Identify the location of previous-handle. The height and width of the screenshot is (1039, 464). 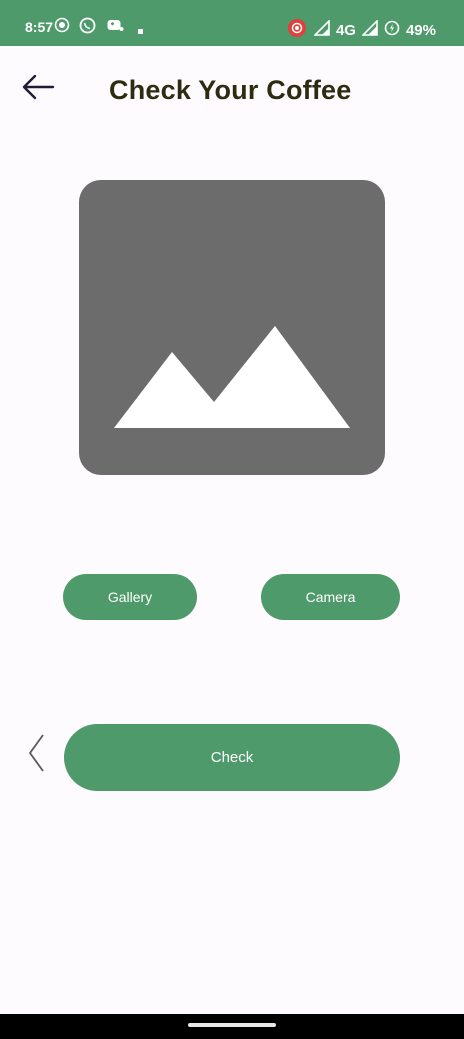
(36, 755).